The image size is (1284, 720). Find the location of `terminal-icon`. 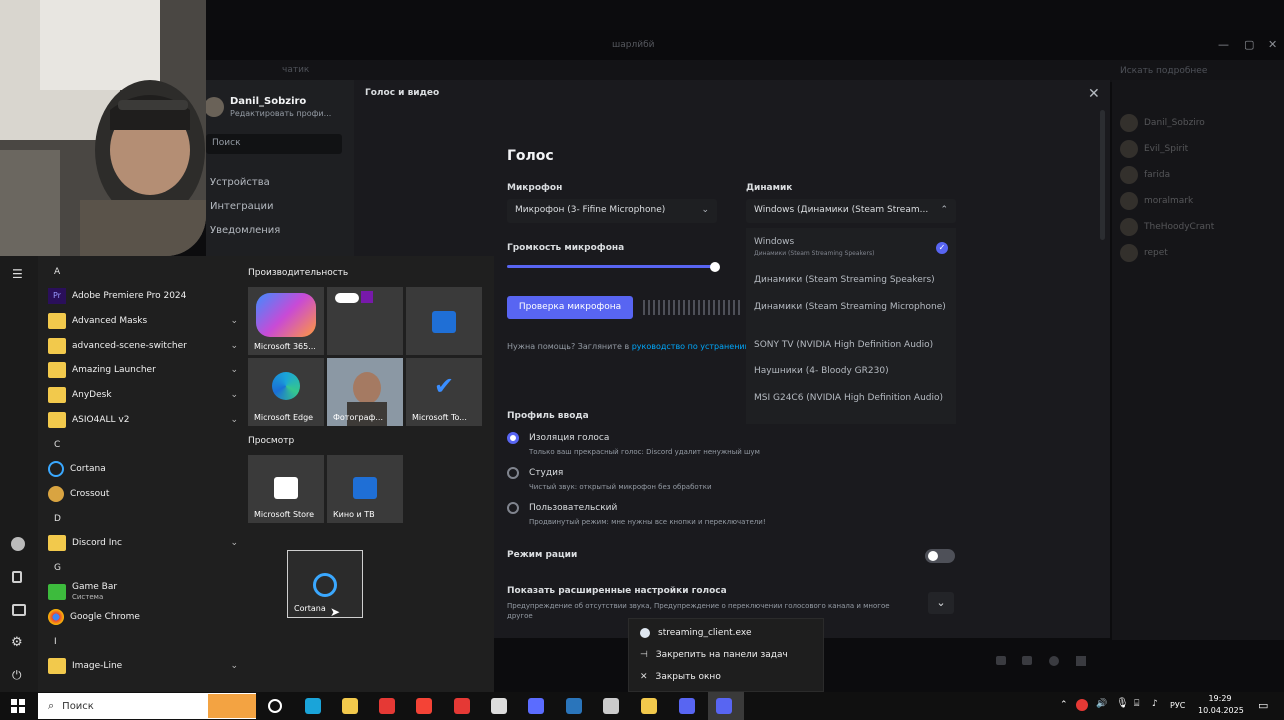

terminal-icon is located at coordinates (611, 706).